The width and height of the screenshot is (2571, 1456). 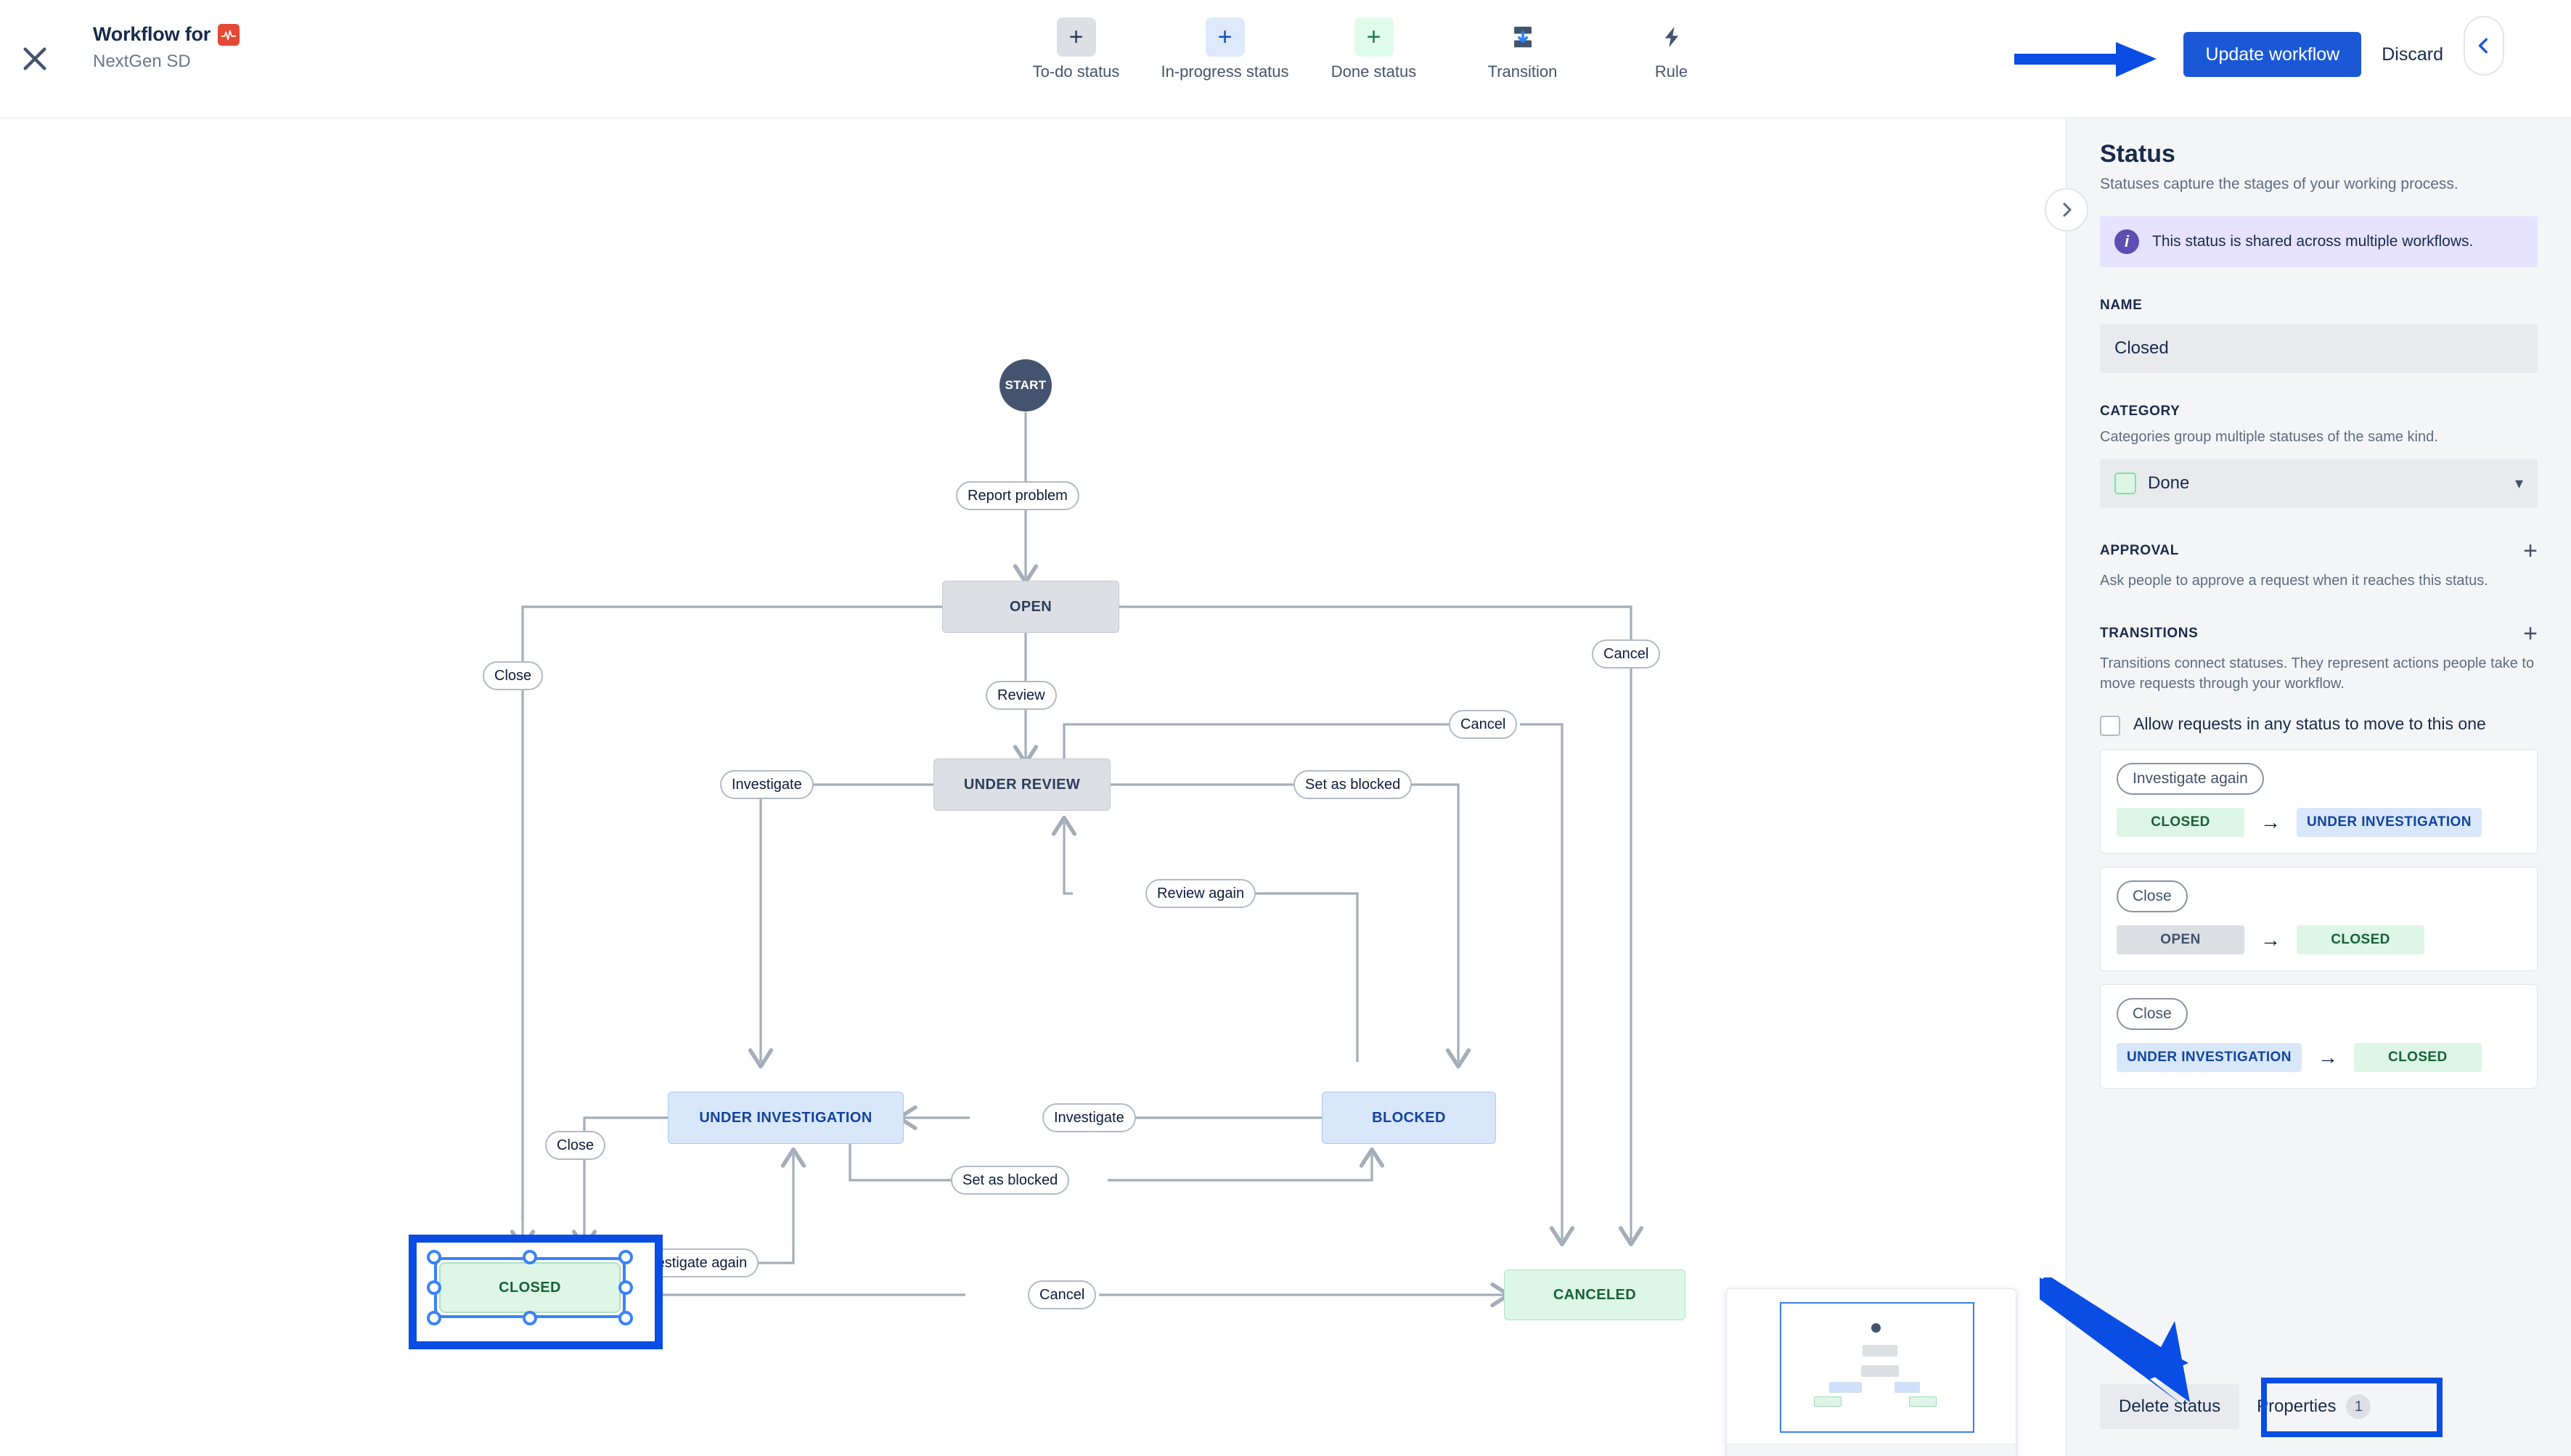 What do you see at coordinates (1089, 1117) in the screenshot?
I see `edge-label-investigate-blocked: Investigate` at bounding box center [1089, 1117].